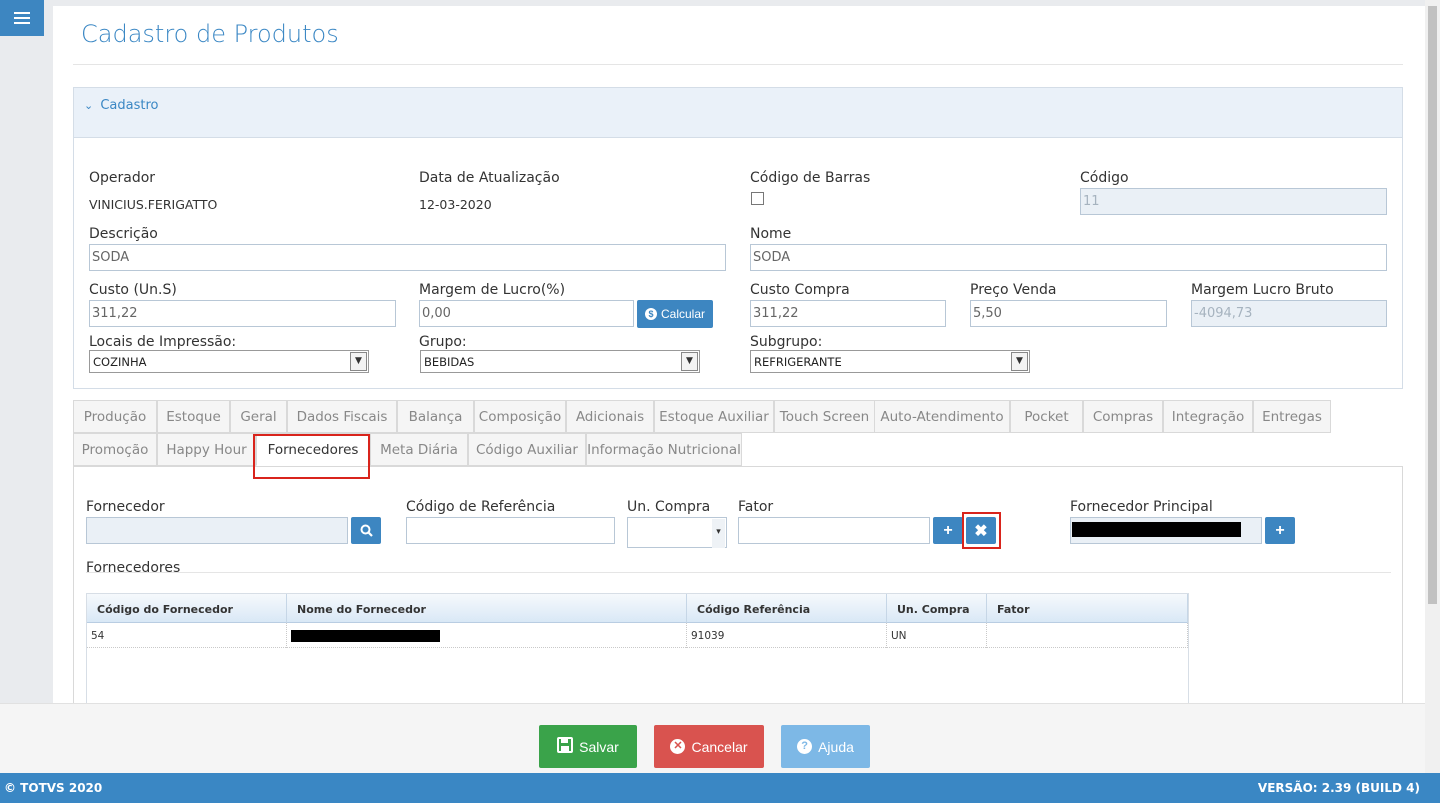 Image resolution: width=1440 pixels, height=803 pixels. I want to click on tab-balanca: Balança, so click(435, 416).